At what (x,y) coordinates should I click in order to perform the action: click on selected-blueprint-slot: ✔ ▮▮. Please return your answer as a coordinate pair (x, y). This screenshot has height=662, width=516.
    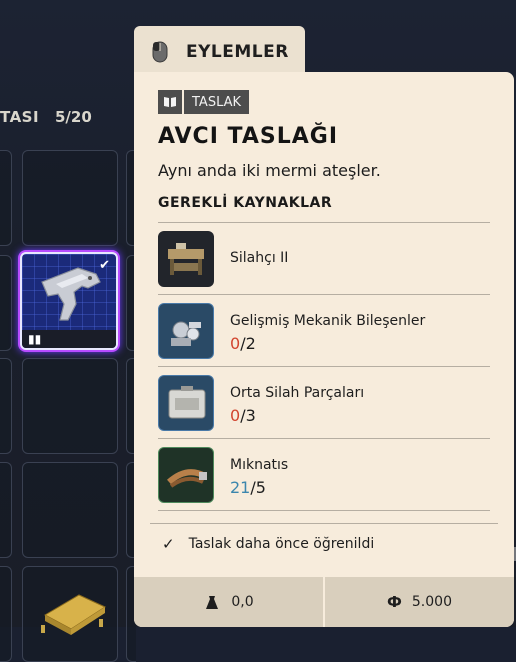
    Looking at the image, I should click on (69, 301).